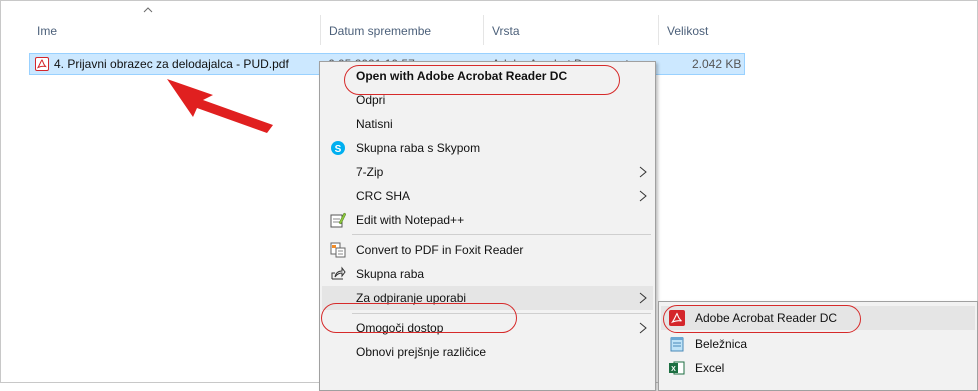 Image resolution: width=978 pixels, height=391 pixels. I want to click on menu-item-label: Excel, so click(710, 368).